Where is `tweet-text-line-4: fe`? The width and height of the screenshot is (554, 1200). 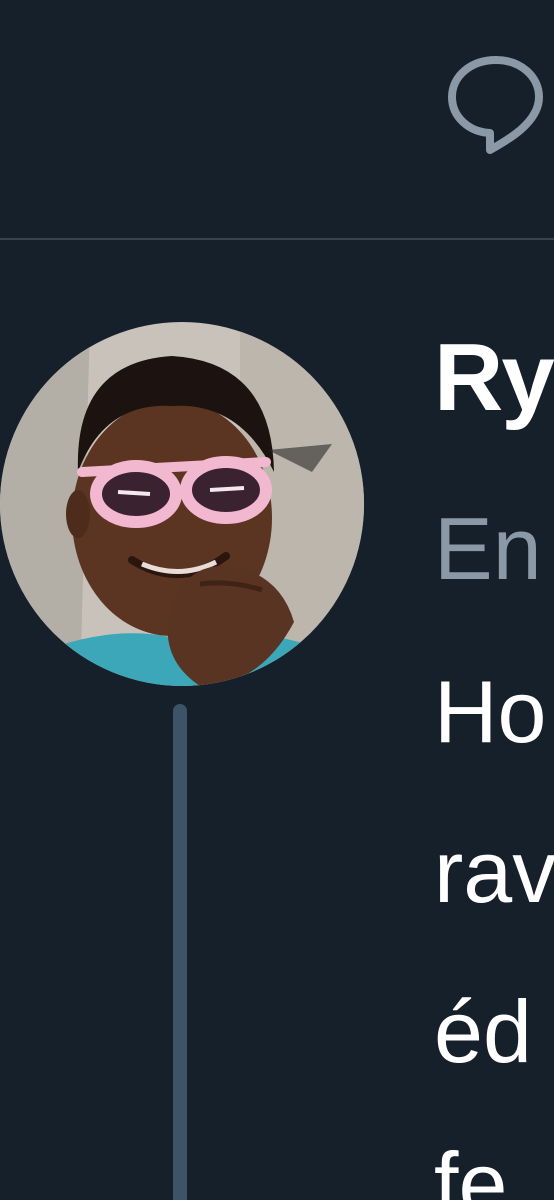
tweet-text-line-4: fe is located at coordinates (471, 1167).